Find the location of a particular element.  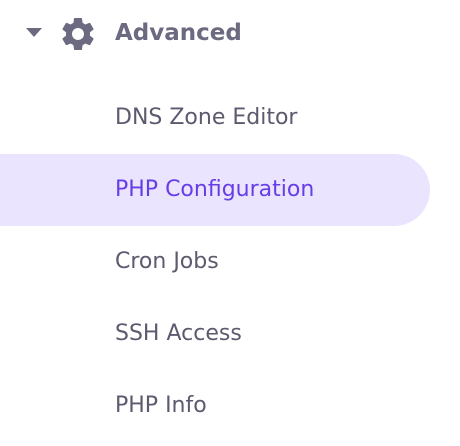

menu-item-label: Cron Jobs is located at coordinates (167, 261).